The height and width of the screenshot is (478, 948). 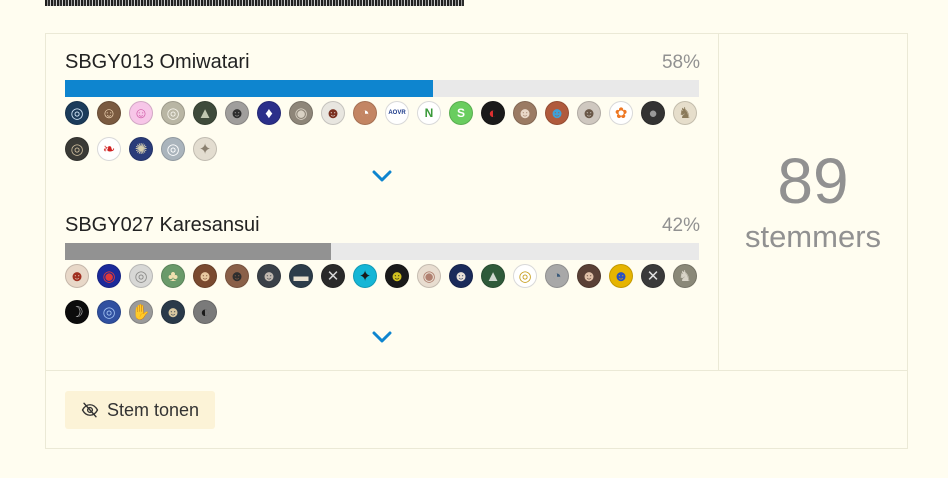 What do you see at coordinates (301, 276) in the screenshot?
I see `voter-avatar: ▬` at bounding box center [301, 276].